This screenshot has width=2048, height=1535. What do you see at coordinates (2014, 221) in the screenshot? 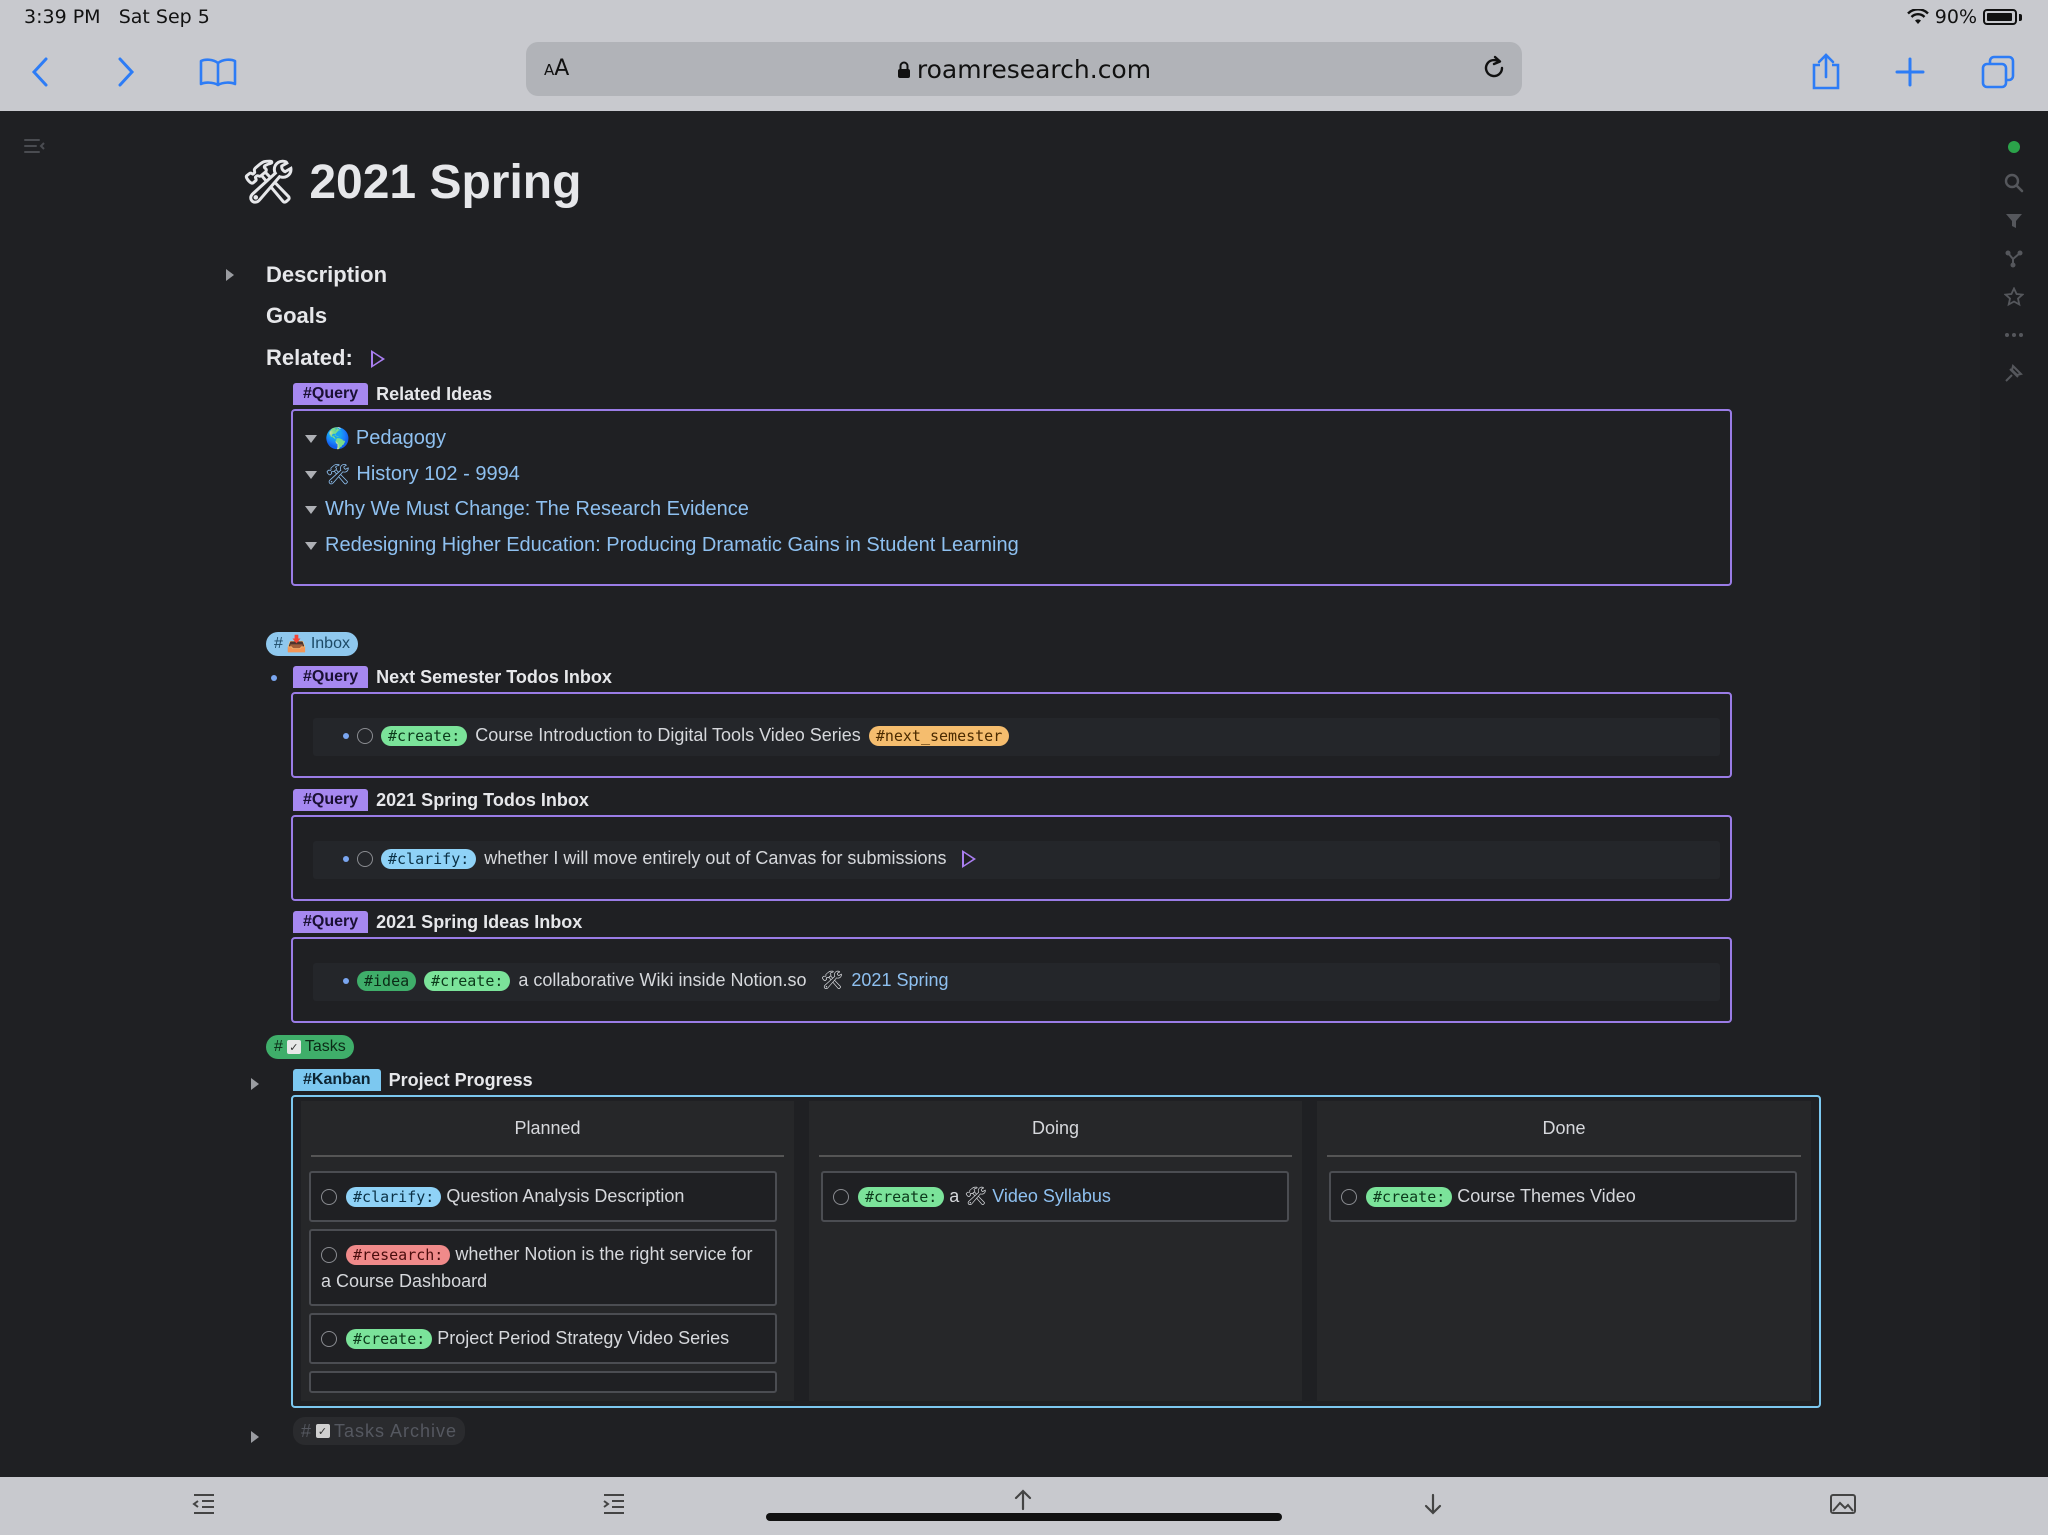
I see `filter-icon` at bounding box center [2014, 221].